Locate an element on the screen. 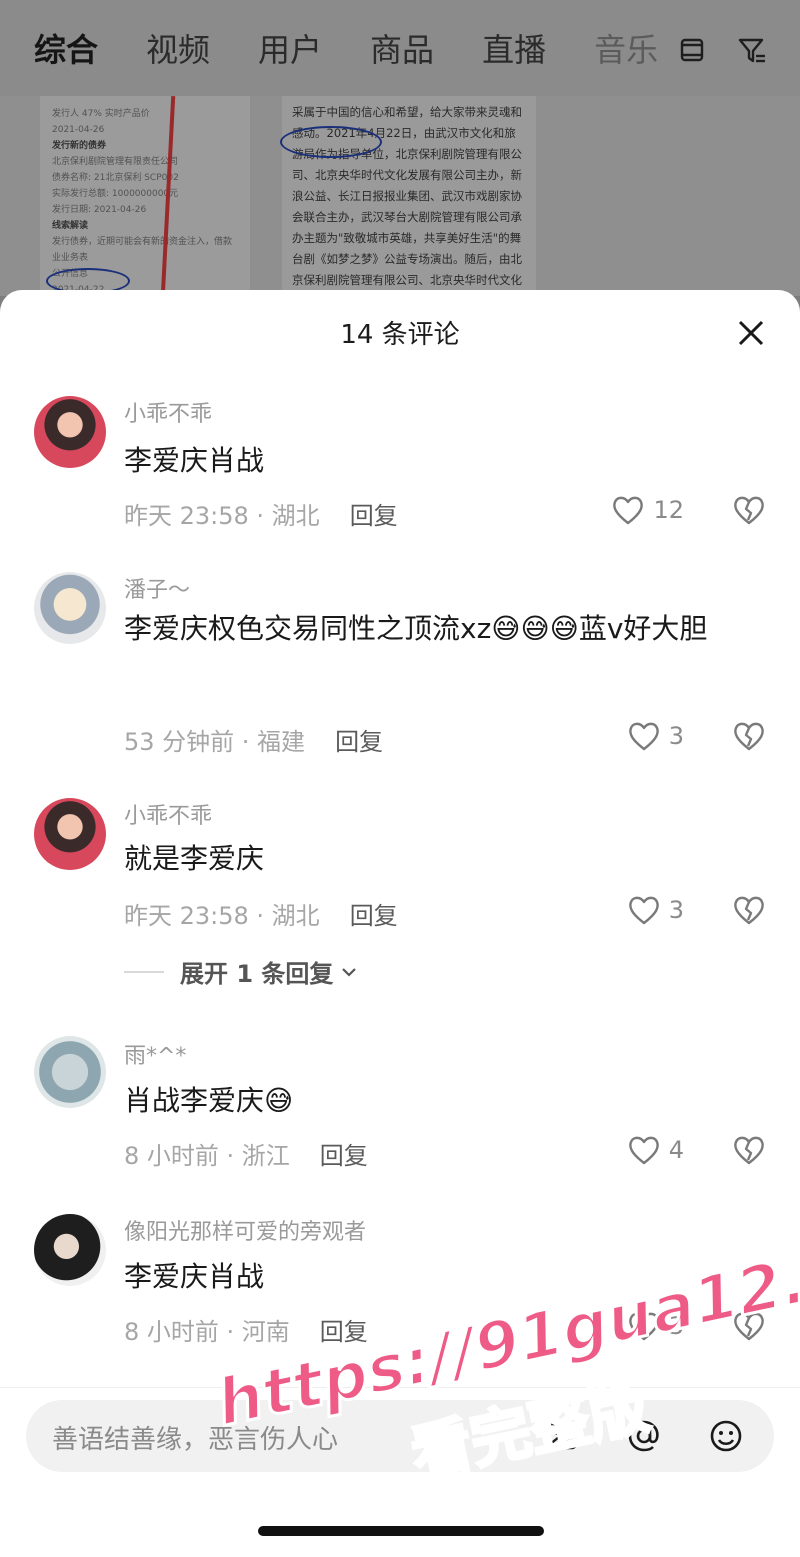 Image resolution: width=800 pixels, height=1557 pixels. comment-text: 李爱庆权色交易同性之顶流xz😅😅😅蓝v好大胆 is located at coordinates (416, 628).